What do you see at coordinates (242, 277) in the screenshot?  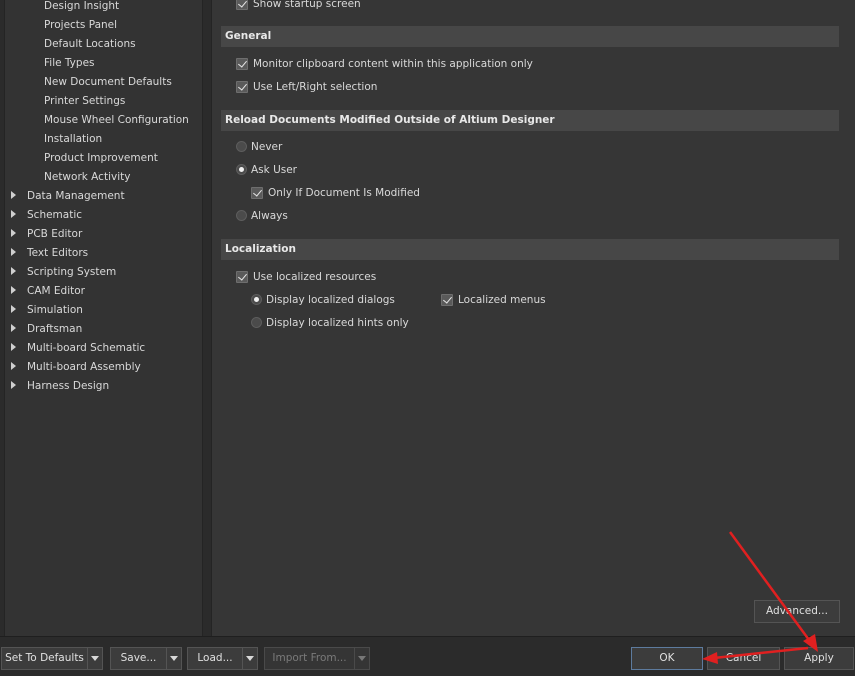 I see `use-localized-resources-checkbox` at bounding box center [242, 277].